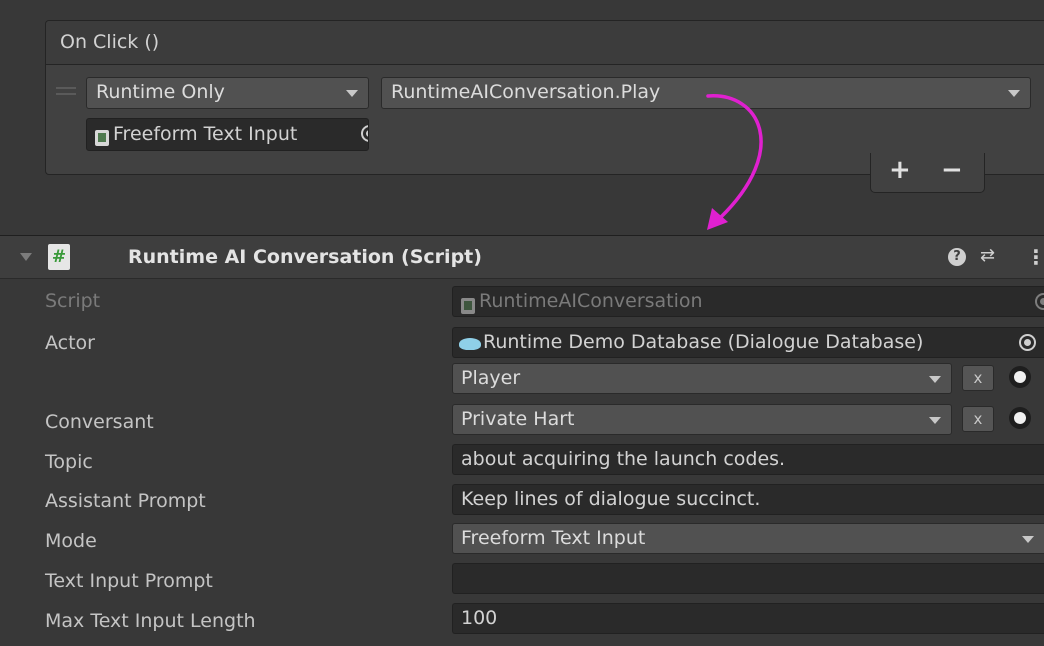  I want to click on reorder-handle-icon, so click(66, 91).